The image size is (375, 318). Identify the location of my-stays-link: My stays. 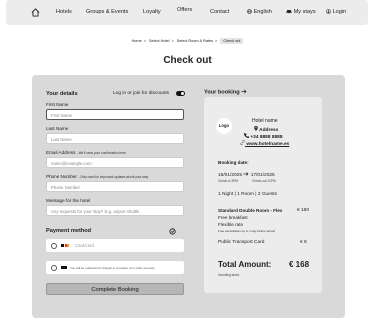
(301, 12).